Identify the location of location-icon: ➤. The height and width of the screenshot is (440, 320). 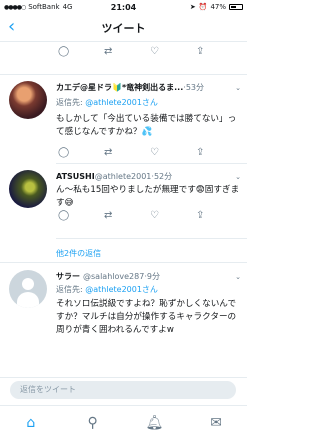
(192, 7).